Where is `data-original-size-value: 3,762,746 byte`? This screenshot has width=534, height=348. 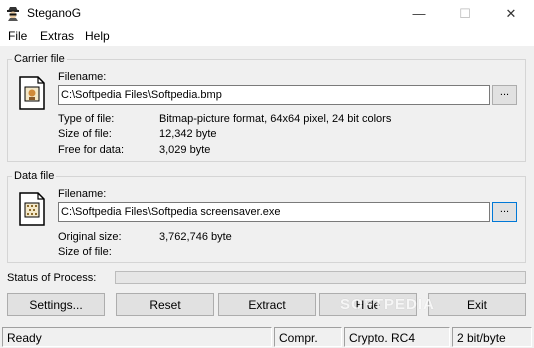
data-original-size-value: 3,762,746 byte is located at coordinates (195, 237).